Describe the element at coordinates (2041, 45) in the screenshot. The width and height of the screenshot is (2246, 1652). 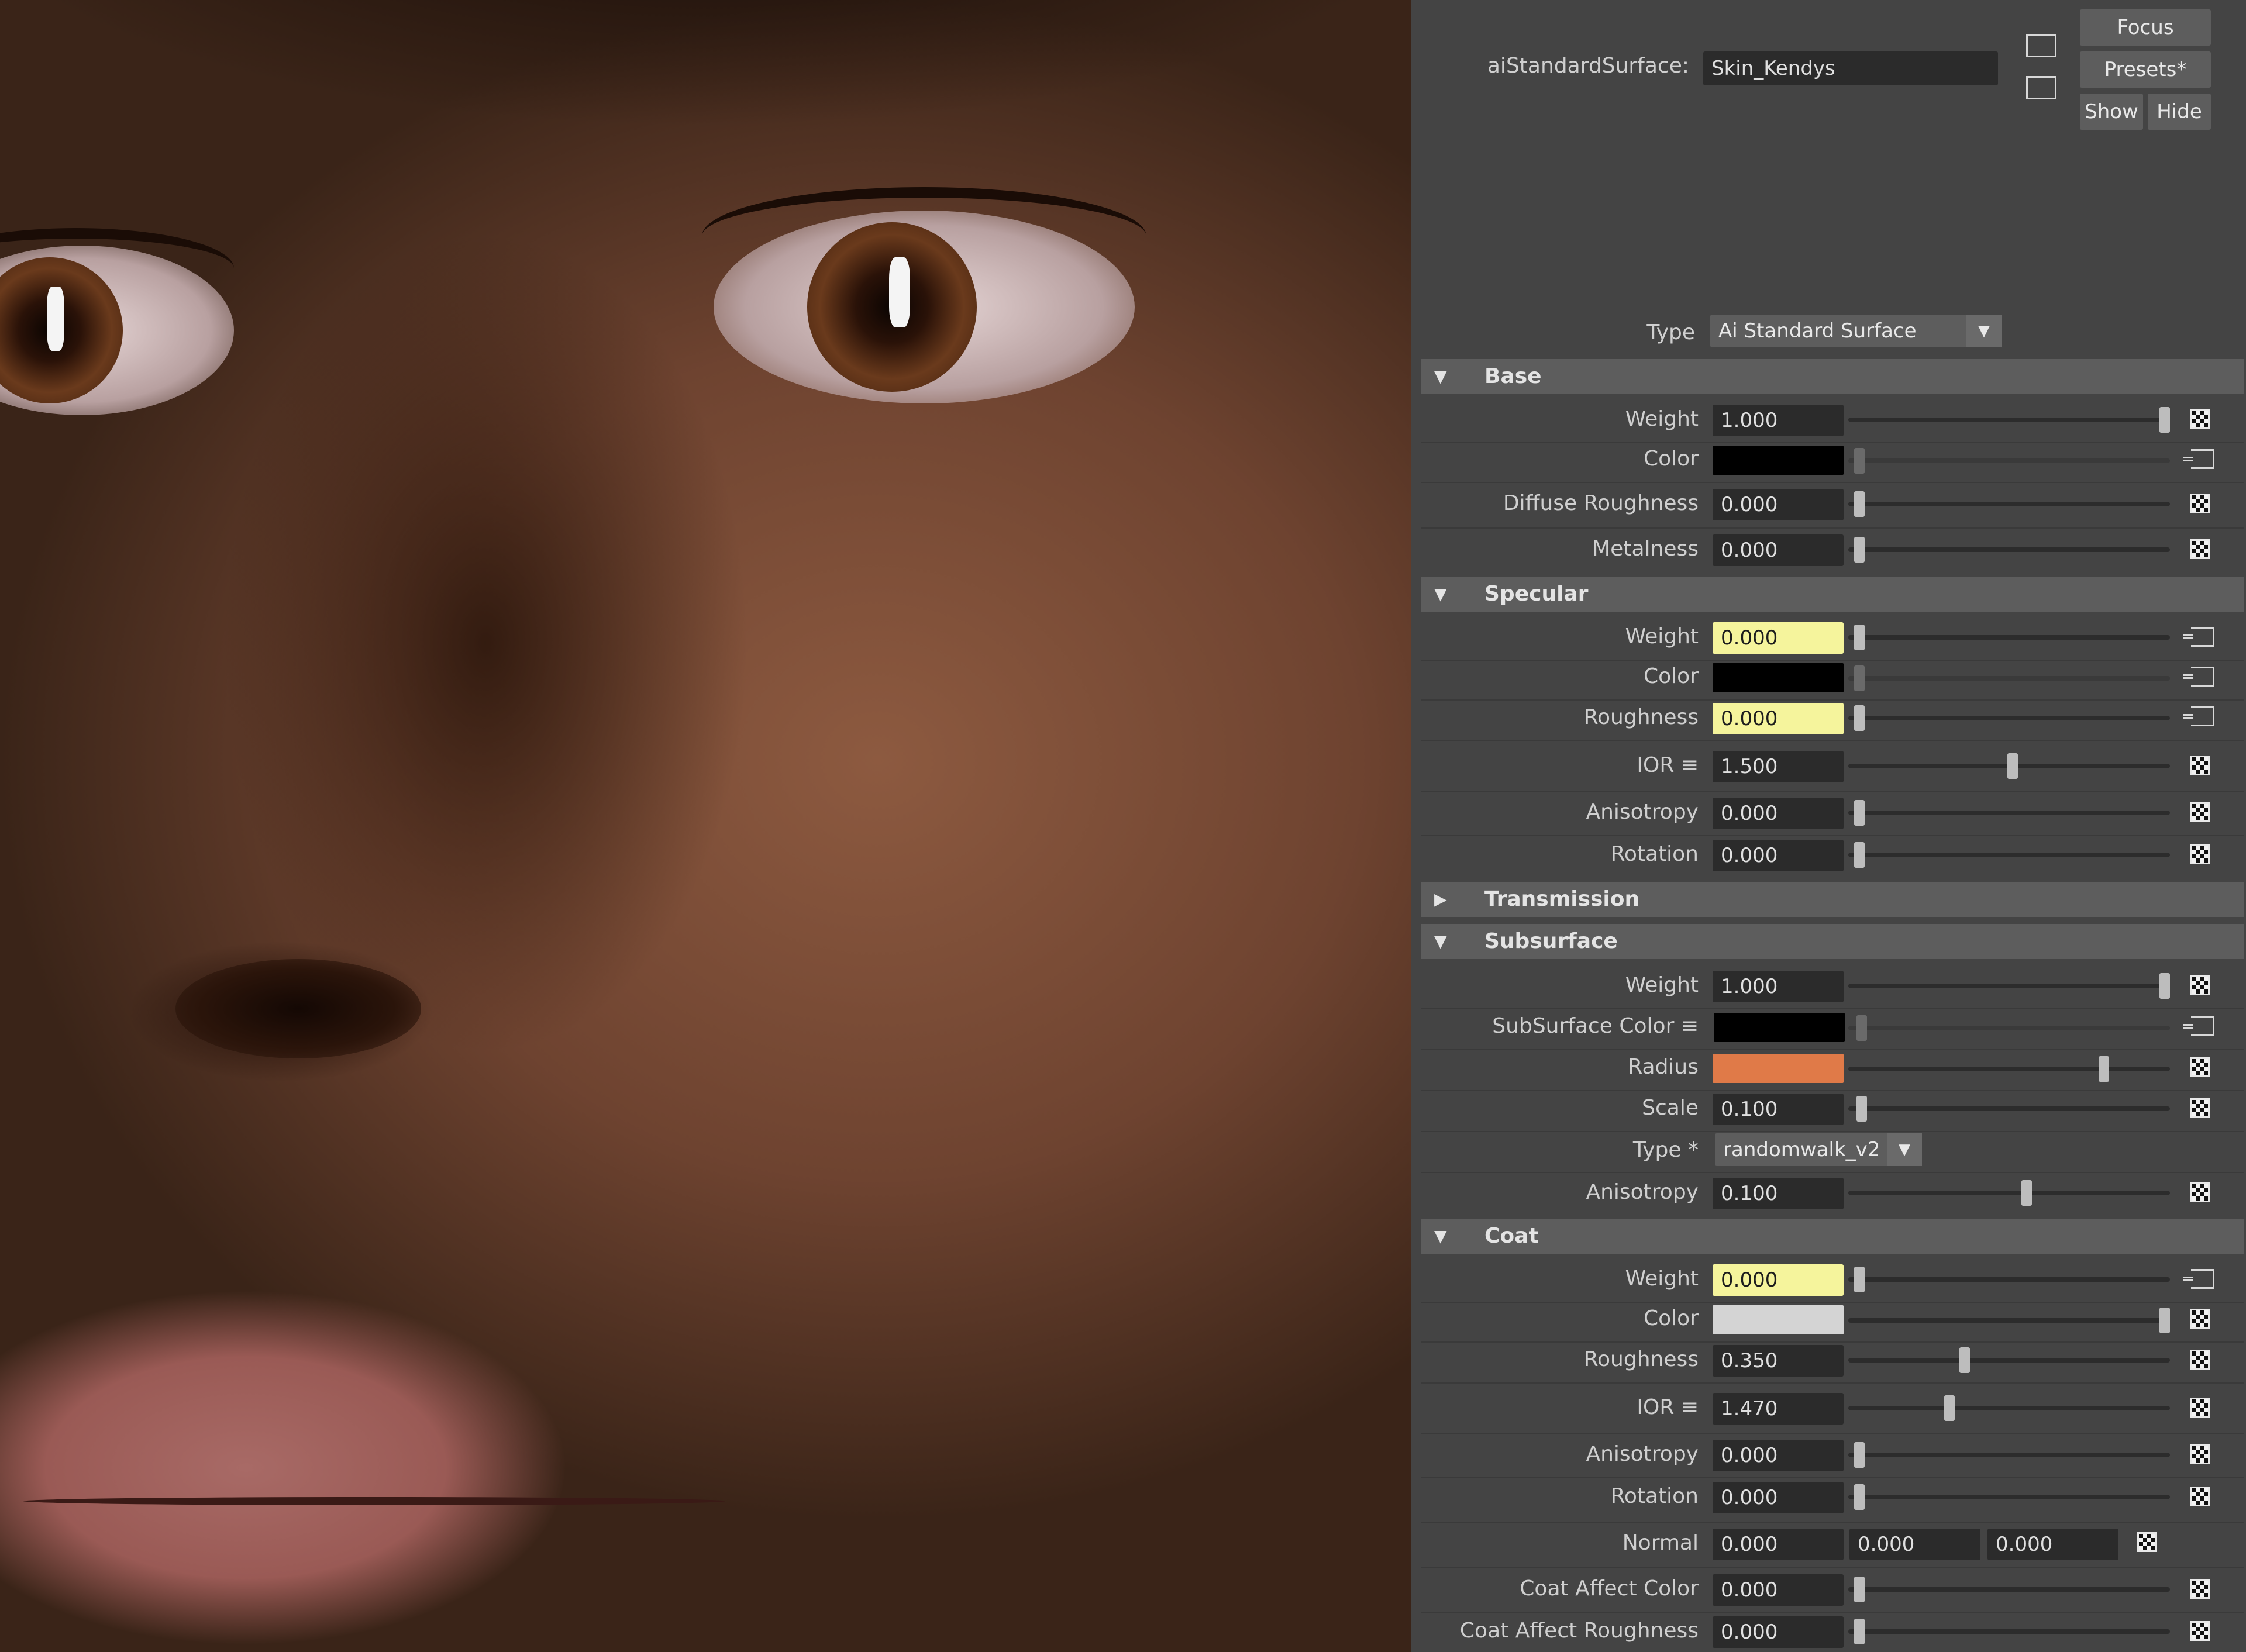
I see `input-connection-icon` at that location.